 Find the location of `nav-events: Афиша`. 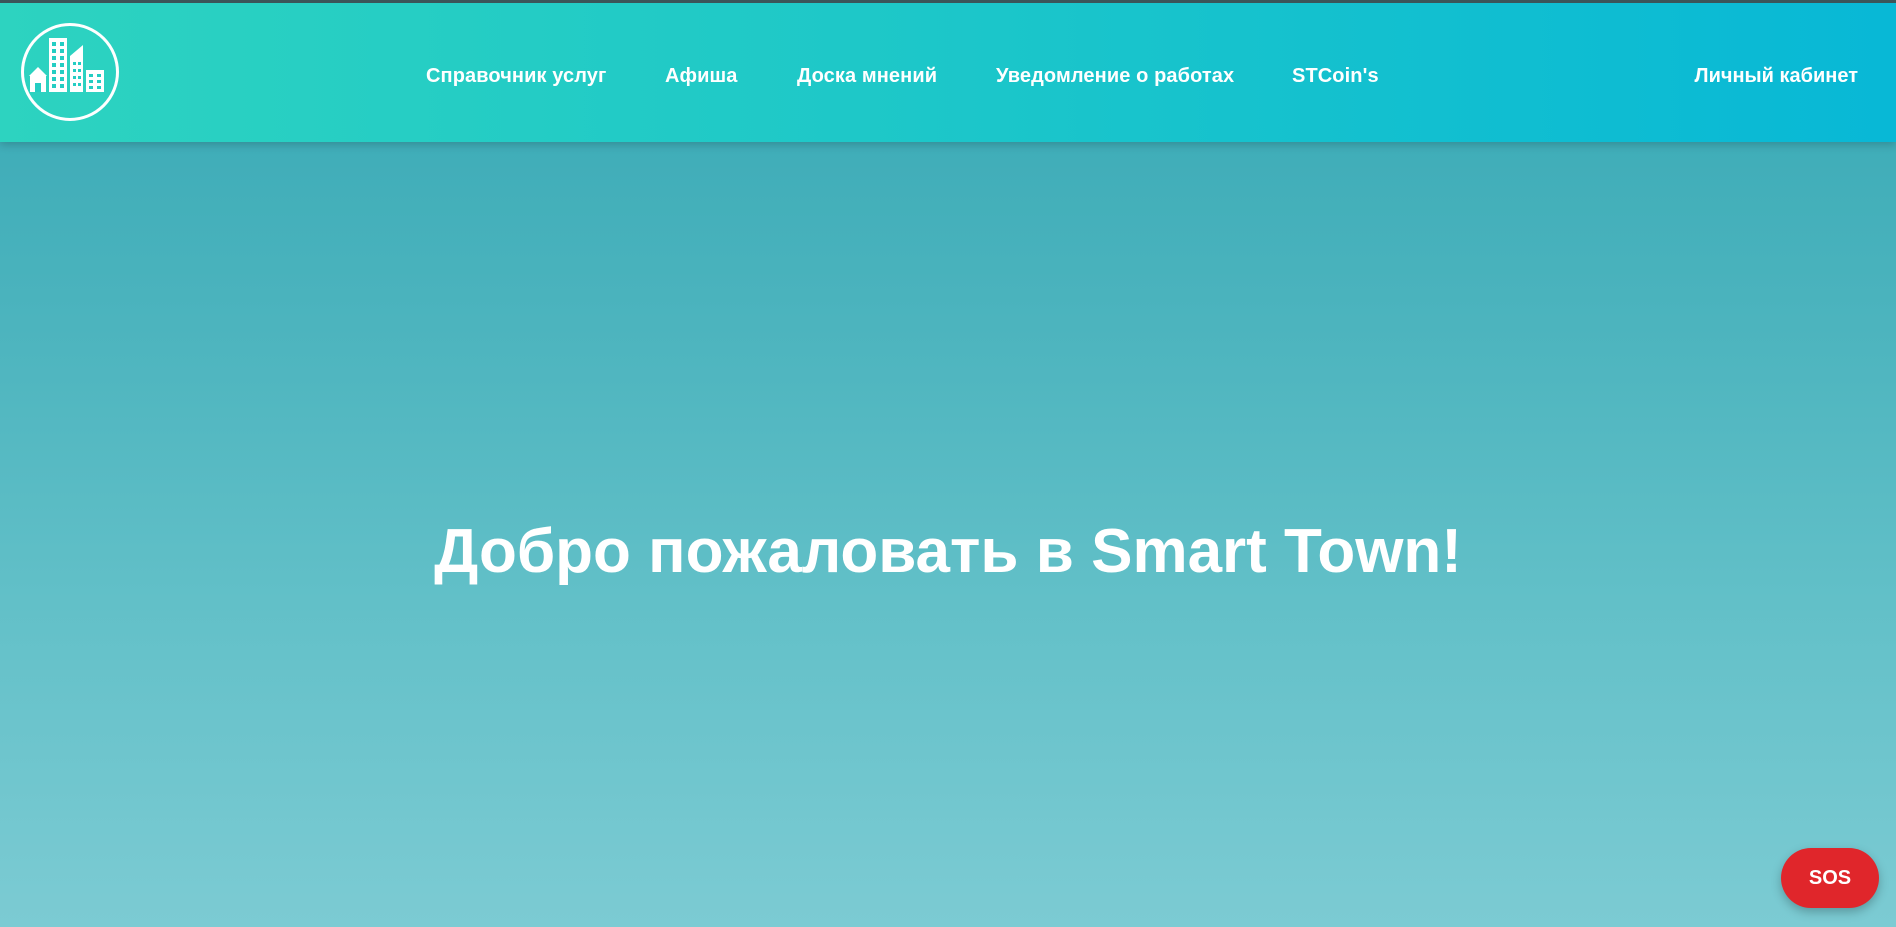

nav-events: Афиша is located at coordinates (701, 76).